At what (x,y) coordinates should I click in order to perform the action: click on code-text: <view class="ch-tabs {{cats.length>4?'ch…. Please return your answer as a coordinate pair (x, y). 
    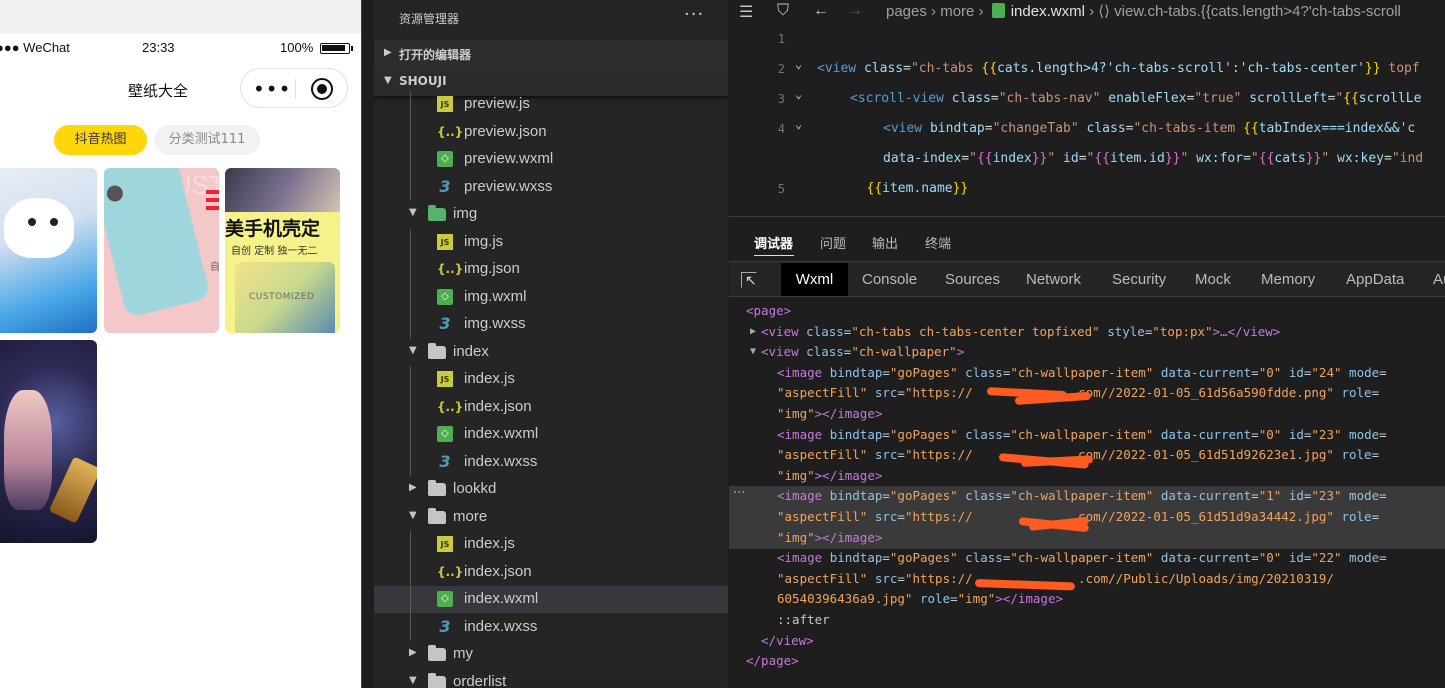
    Looking at the image, I should click on (1118, 68).